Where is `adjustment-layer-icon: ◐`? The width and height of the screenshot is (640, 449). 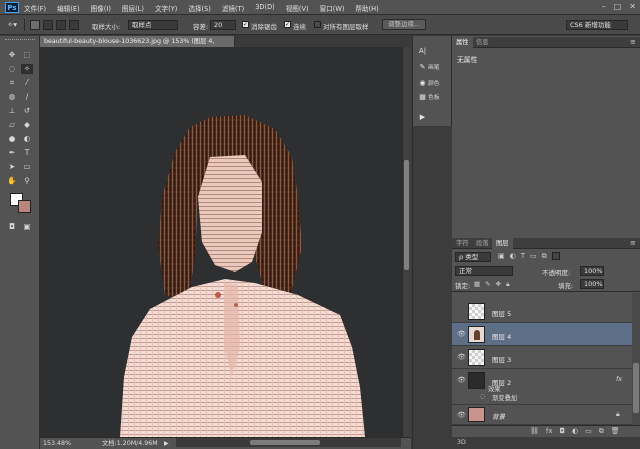 adjustment-layer-icon: ◐ is located at coordinates (575, 431).